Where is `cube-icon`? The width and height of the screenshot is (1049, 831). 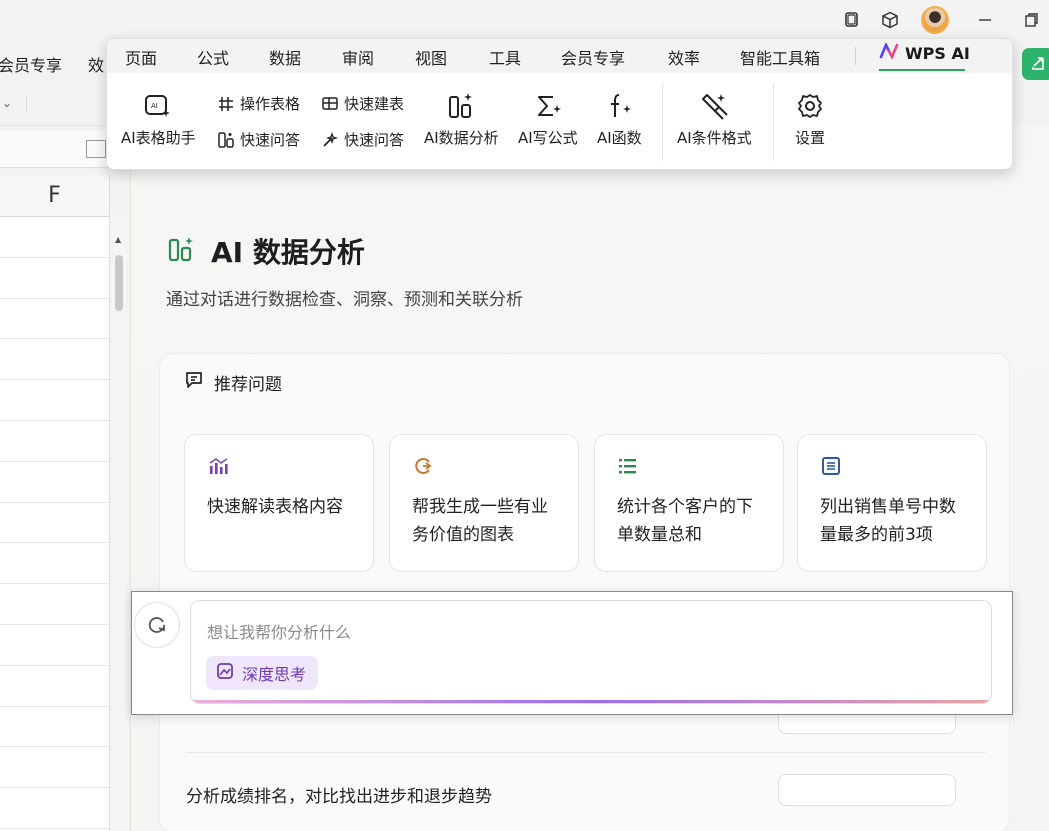
cube-icon is located at coordinates (890, 20).